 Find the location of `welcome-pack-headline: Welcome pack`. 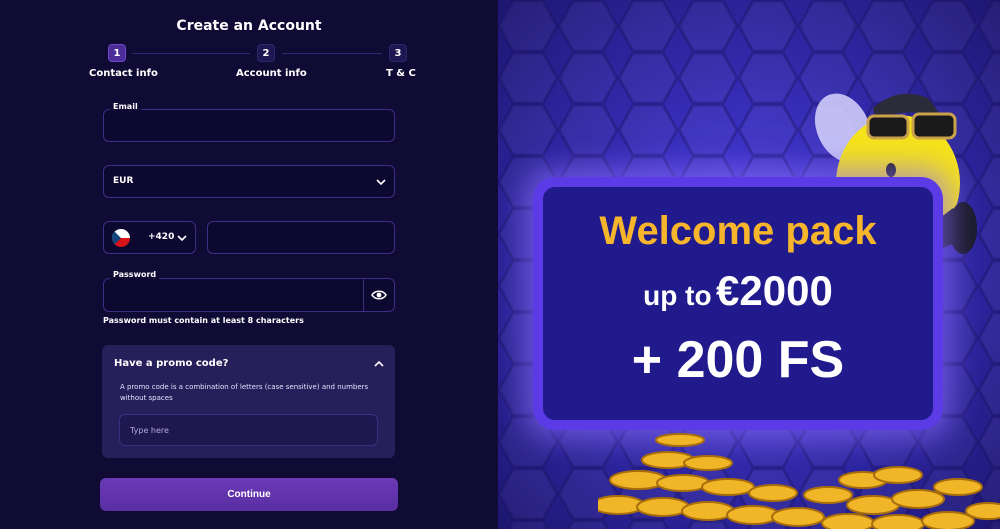

welcome-pack-headline: Welcome pack is located at coordinates (738, 231).